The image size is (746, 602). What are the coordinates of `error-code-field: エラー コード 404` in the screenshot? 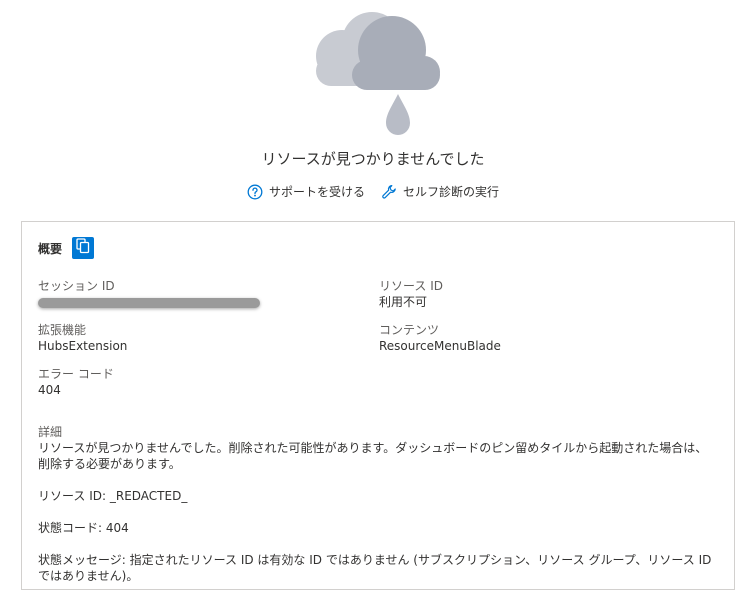 It's located at (76, 382).